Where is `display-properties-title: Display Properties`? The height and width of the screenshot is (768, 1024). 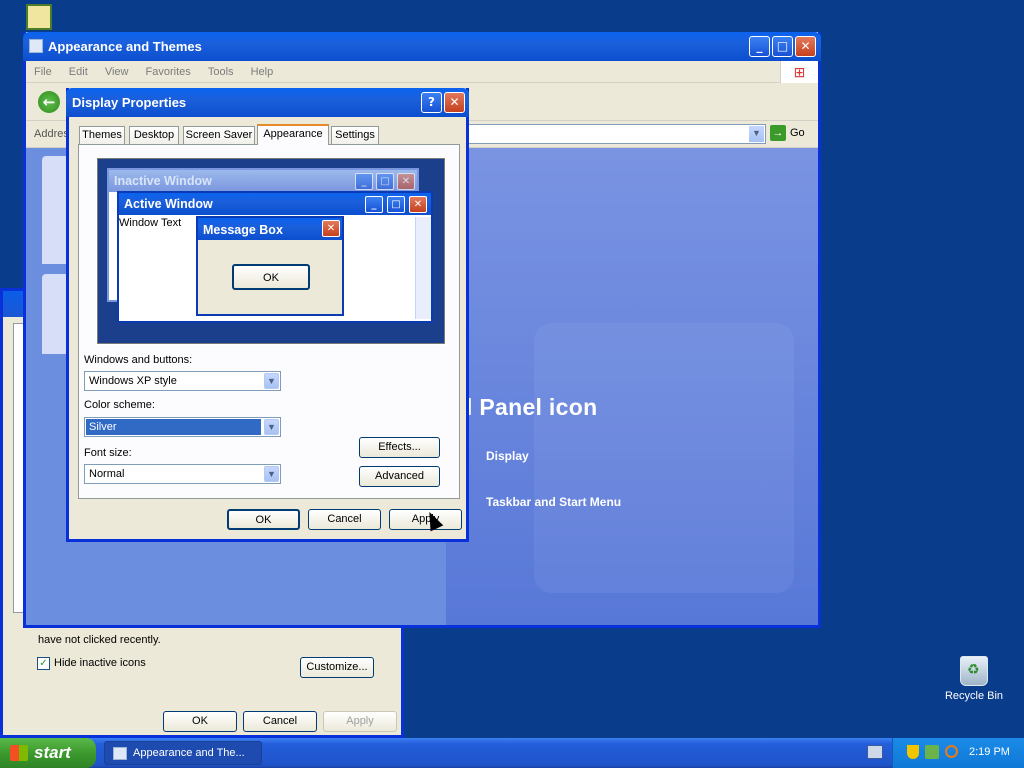 display-properties-title: Display Properties is located at coordinates (129, 102).